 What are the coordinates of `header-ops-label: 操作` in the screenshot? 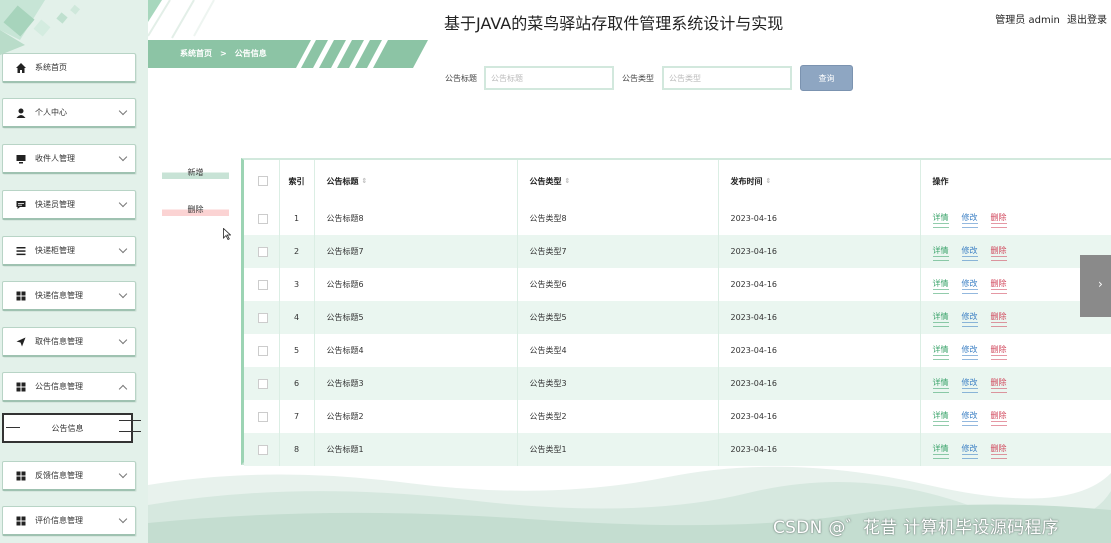 It's located at (940, 181).